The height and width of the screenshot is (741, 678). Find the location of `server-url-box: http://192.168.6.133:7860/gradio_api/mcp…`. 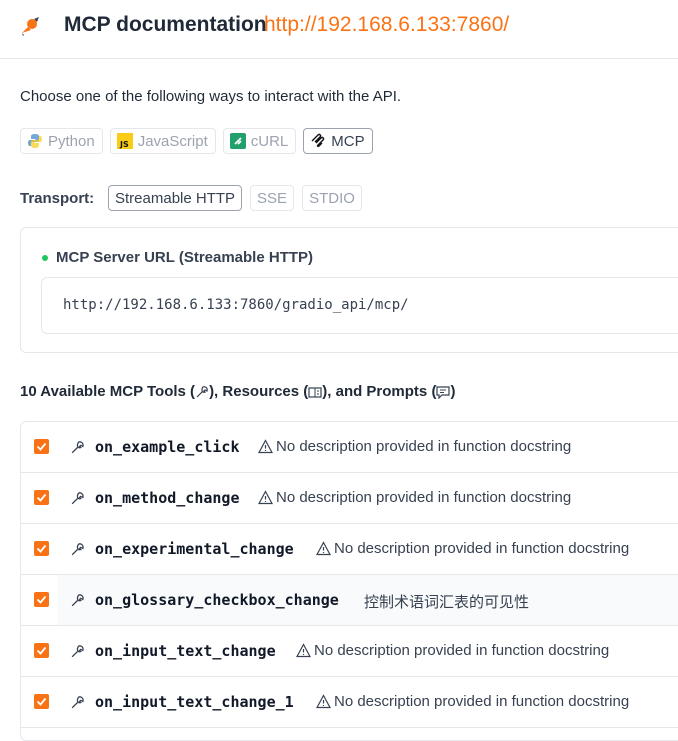

server-url-box: http://192.168.6.133:7860/gradio_api/mcp… is located at coordinates (359, 305).